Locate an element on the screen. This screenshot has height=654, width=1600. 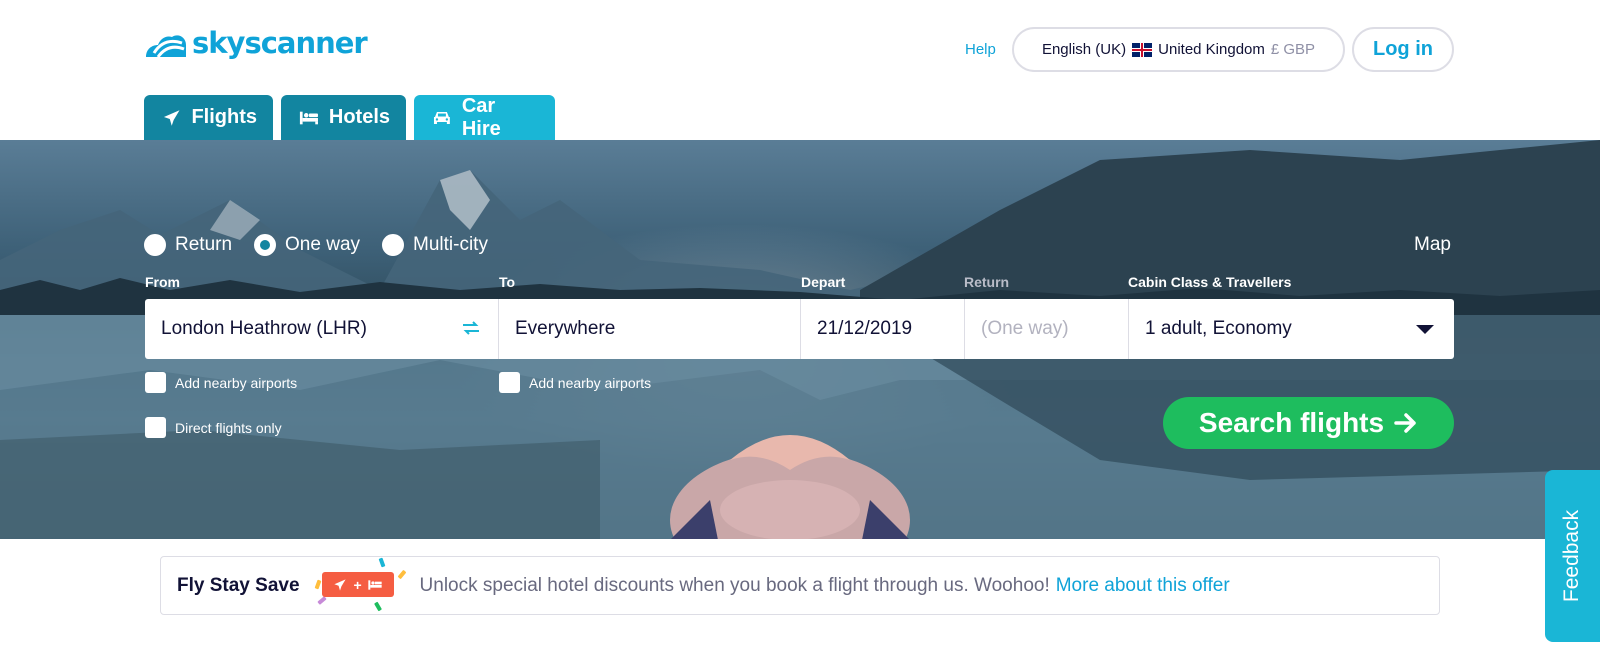
logo-text: skyscanner is located at coordinates (280, 43).